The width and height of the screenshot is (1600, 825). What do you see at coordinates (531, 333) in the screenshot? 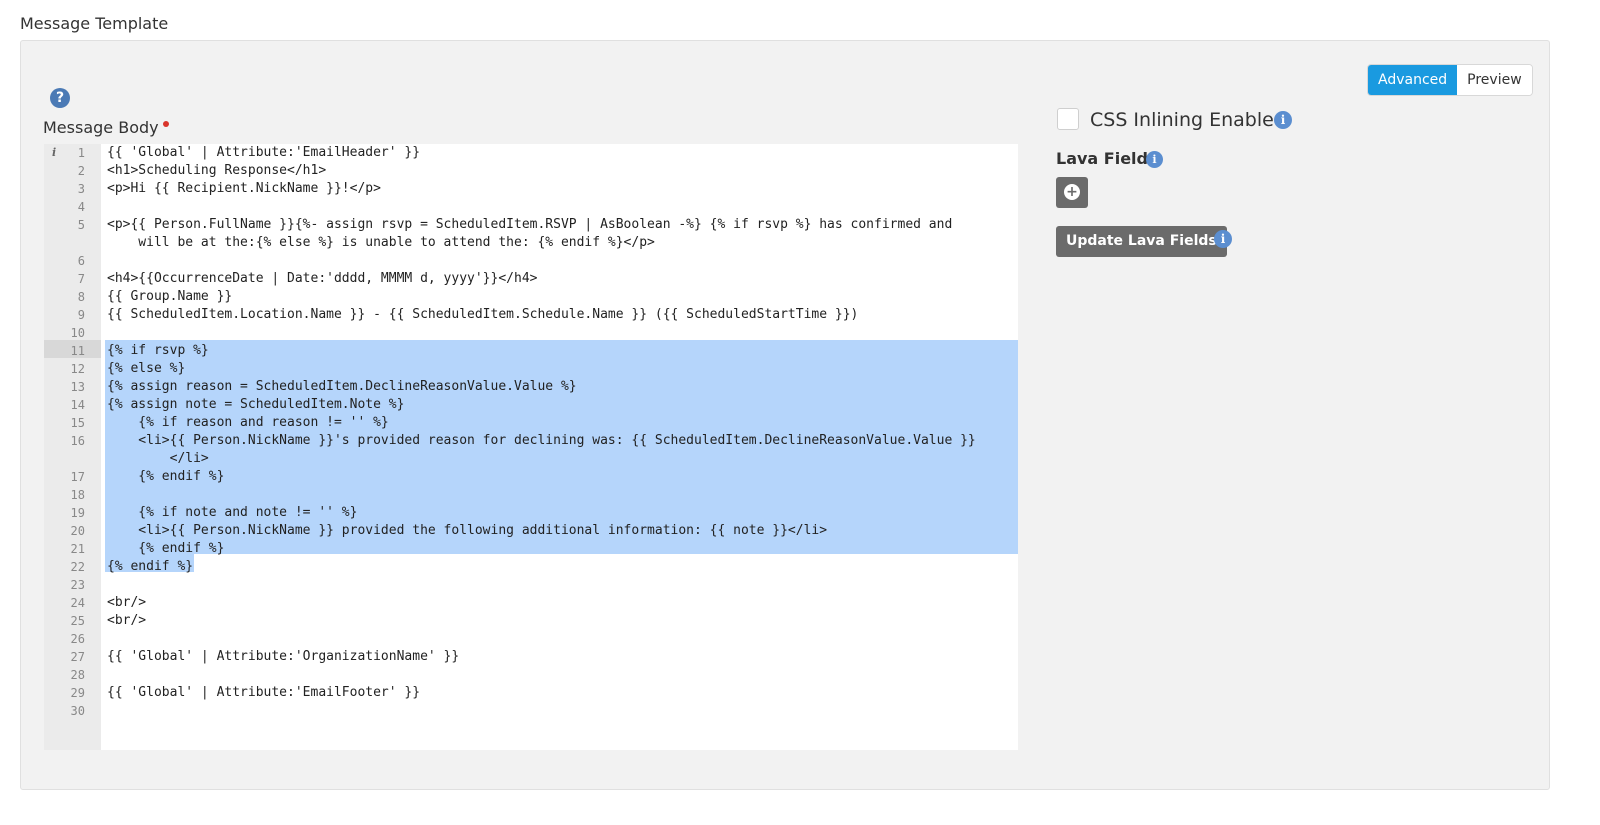
I see `code-line: 10` at bounding box center [531, 333].